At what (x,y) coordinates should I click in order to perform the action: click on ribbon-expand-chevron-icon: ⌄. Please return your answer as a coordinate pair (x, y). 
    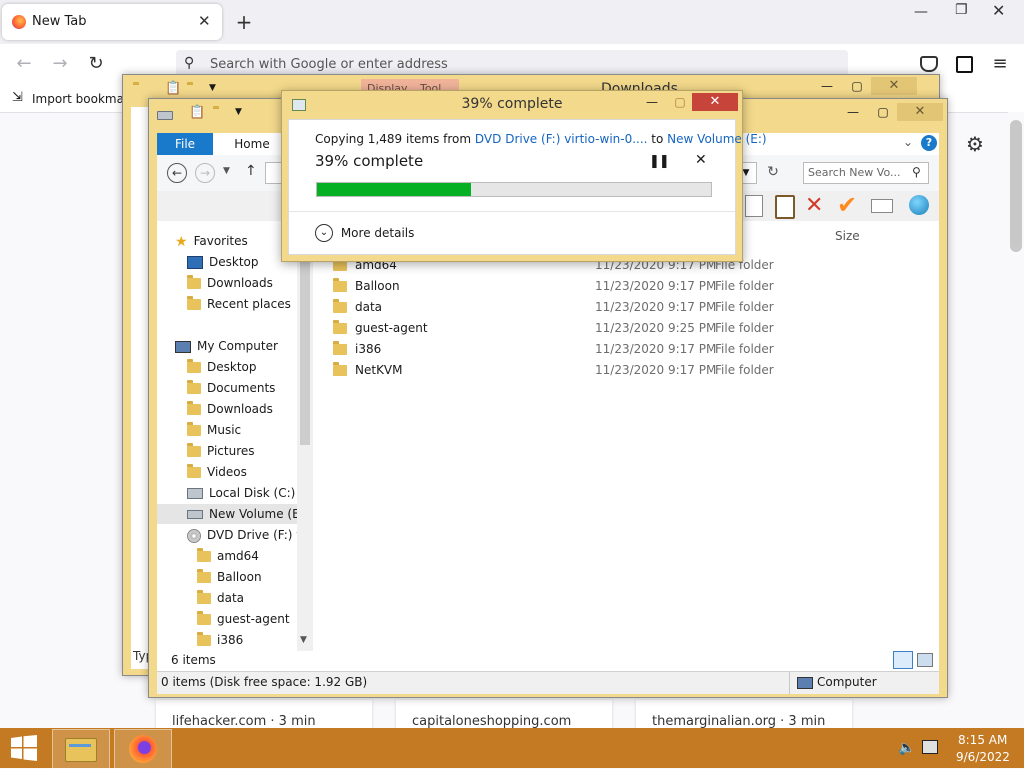
    Looking at the image, I should click on (908, 142).